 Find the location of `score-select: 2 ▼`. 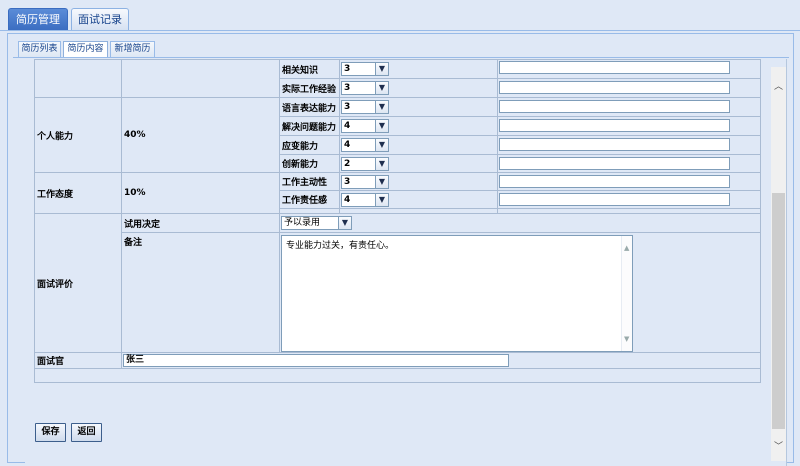

score-select: 2 ▼ is located at coordinates (365, 164).